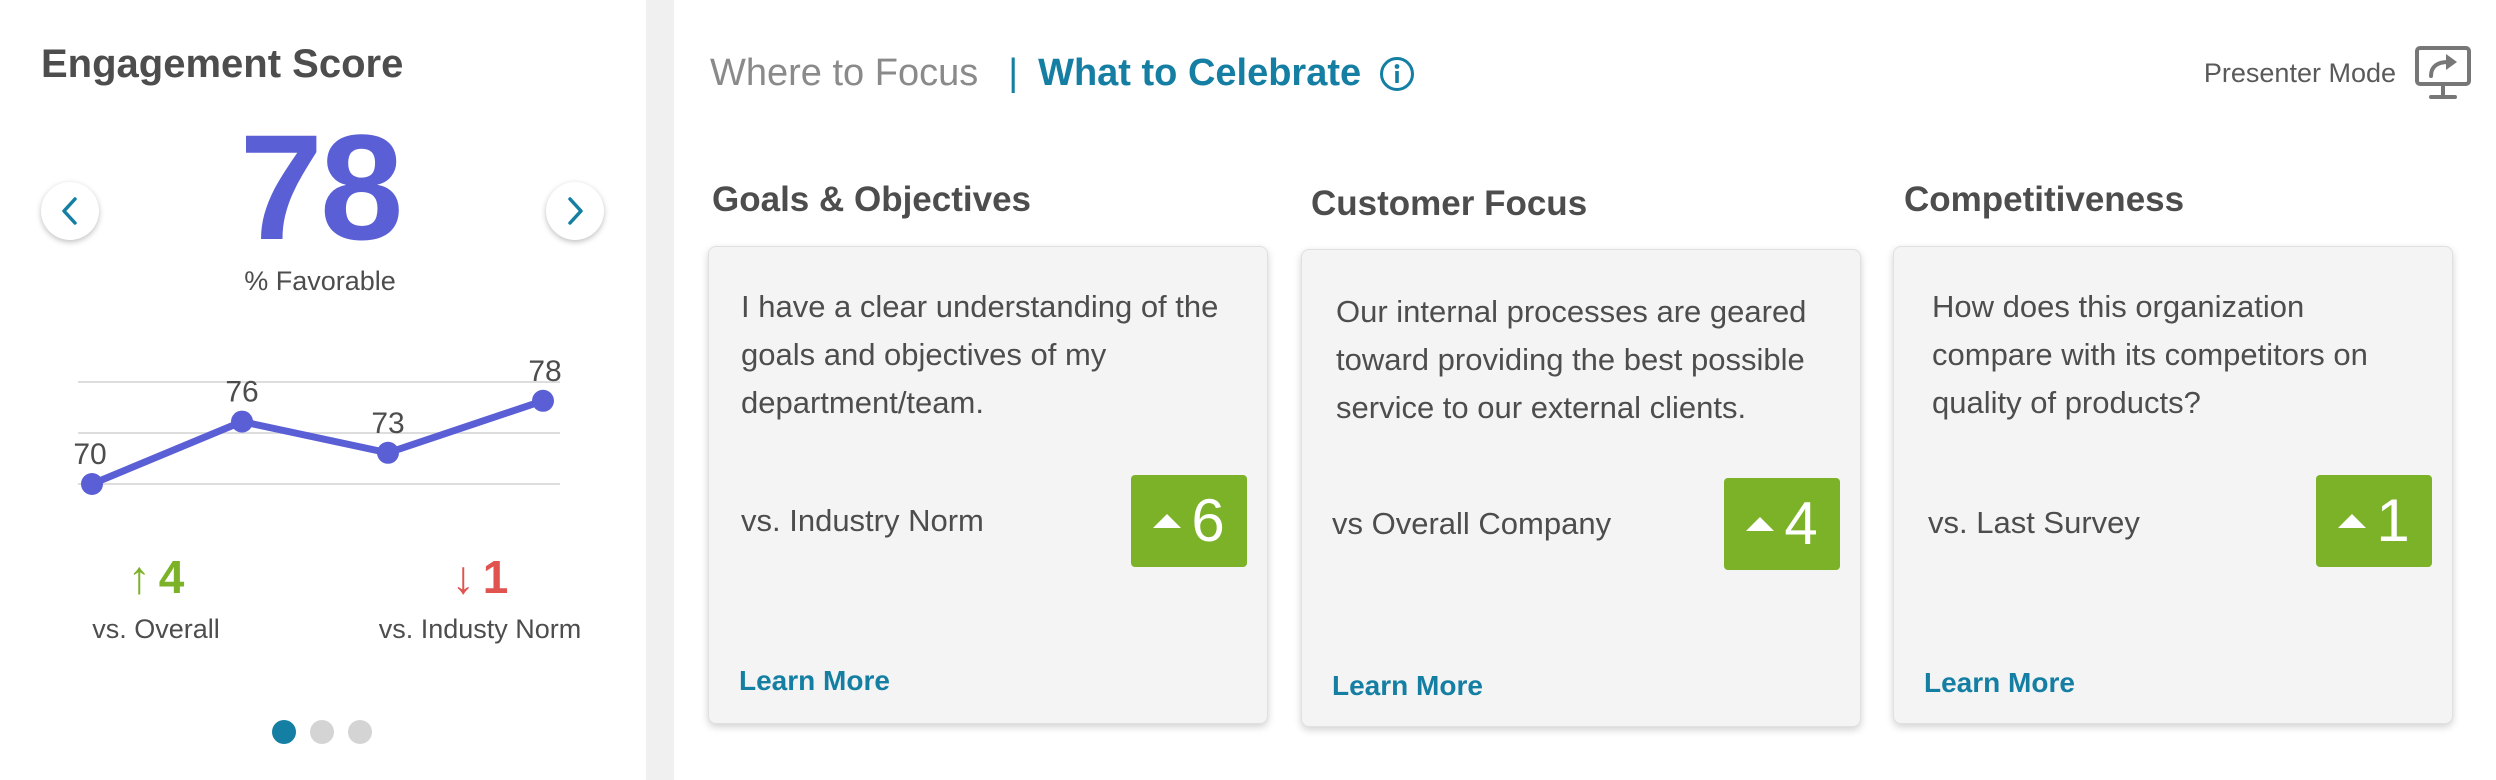  I want to click on tab-what-to-celebrate: What to Celebrate, so click(1199, 73).